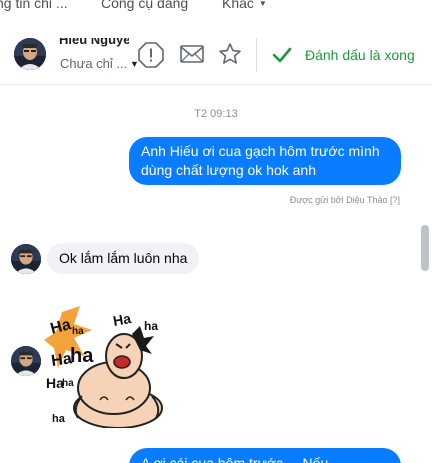 The image size is (432, 463). I want to click on sticker-text: Ha, so click(122, 319).